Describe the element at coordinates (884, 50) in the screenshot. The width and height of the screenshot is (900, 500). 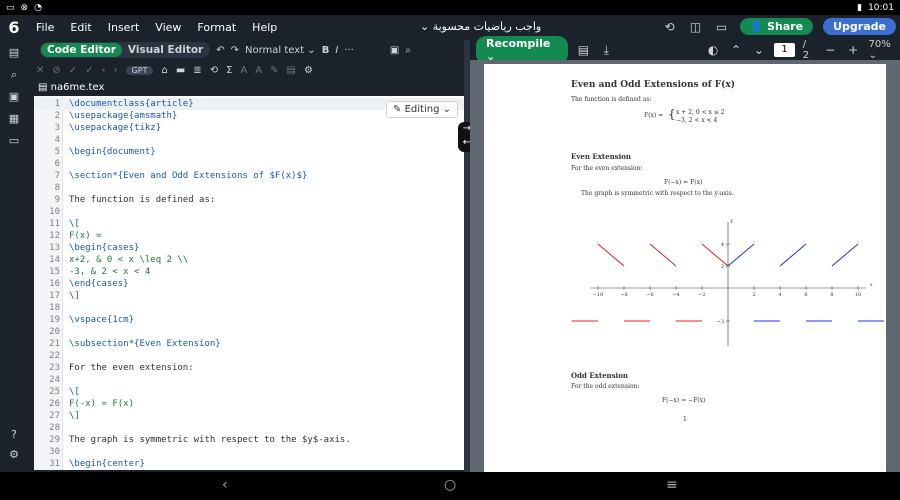
I see `zoom-select: 70% ⌄` at that location.